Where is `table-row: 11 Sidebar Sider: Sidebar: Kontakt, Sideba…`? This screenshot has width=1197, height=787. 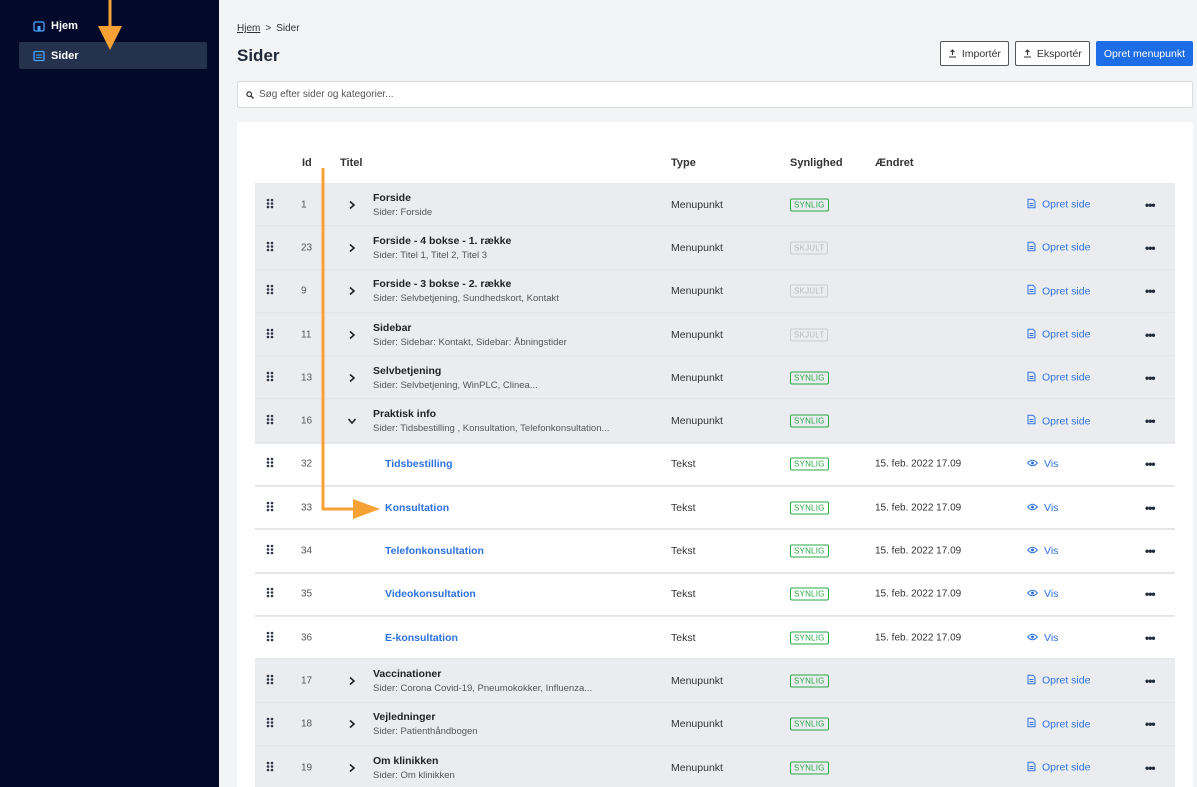 table-row: 11 Sidebar Sider: Sidebar: Kontakt, Sideba… is located at coordinates (715, 334).